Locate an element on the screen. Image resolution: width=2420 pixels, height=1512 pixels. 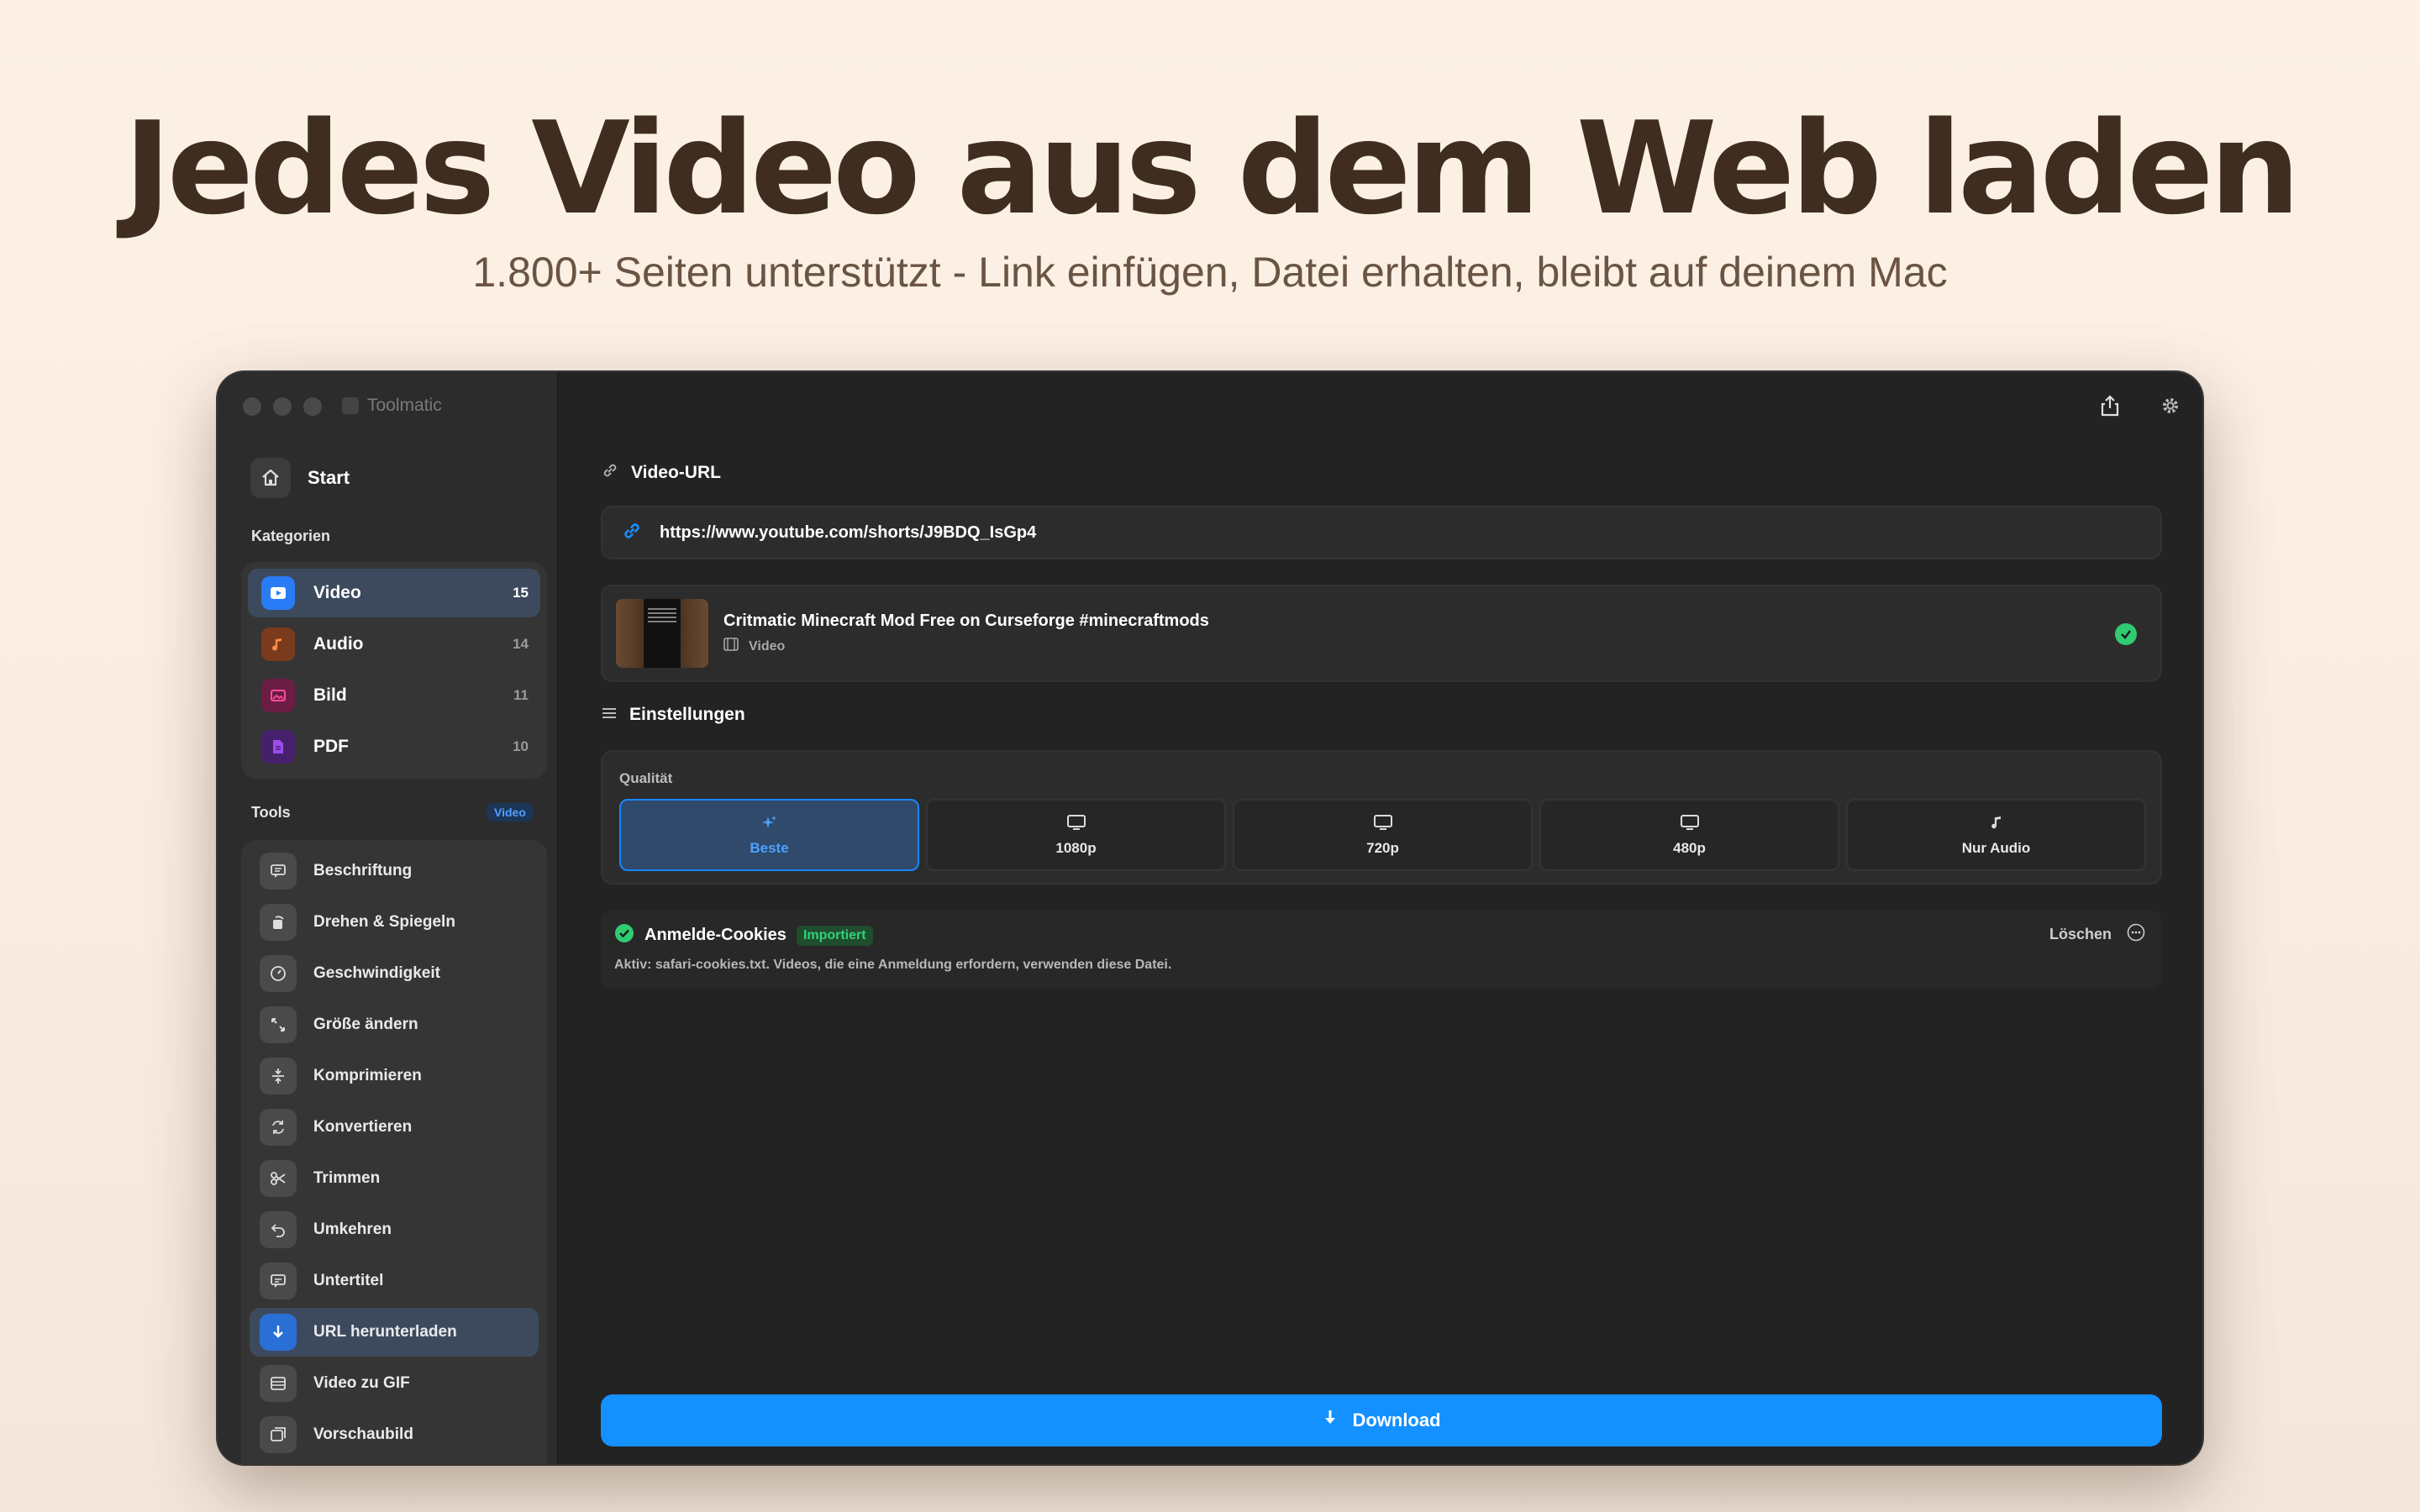
quality-option-beste: Beste is located at coordinates (769, 835).